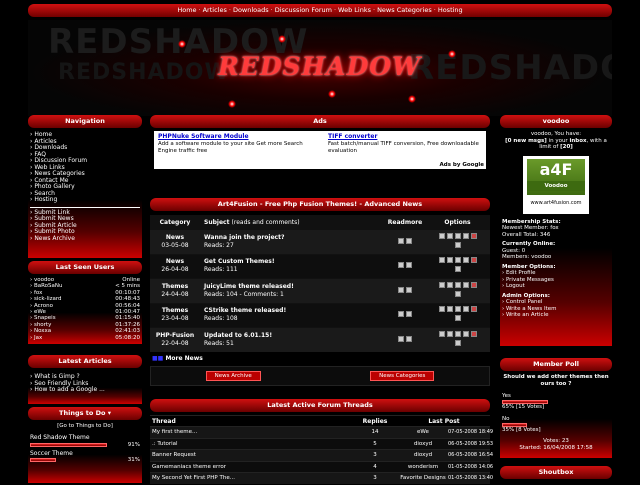  Describe the element at coordinates (294, 311) in the screenshot. I see `news-title: CStrike theme released!` at that location.